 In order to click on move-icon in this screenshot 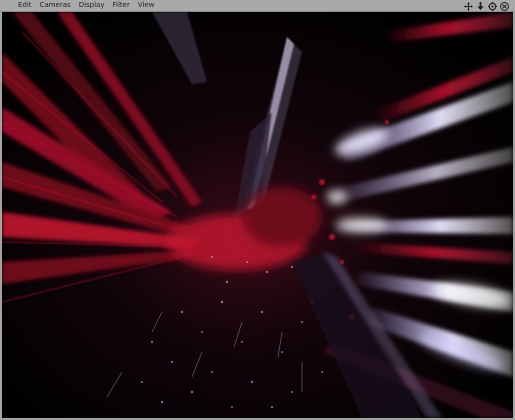, I will do `click(468, 6)`.